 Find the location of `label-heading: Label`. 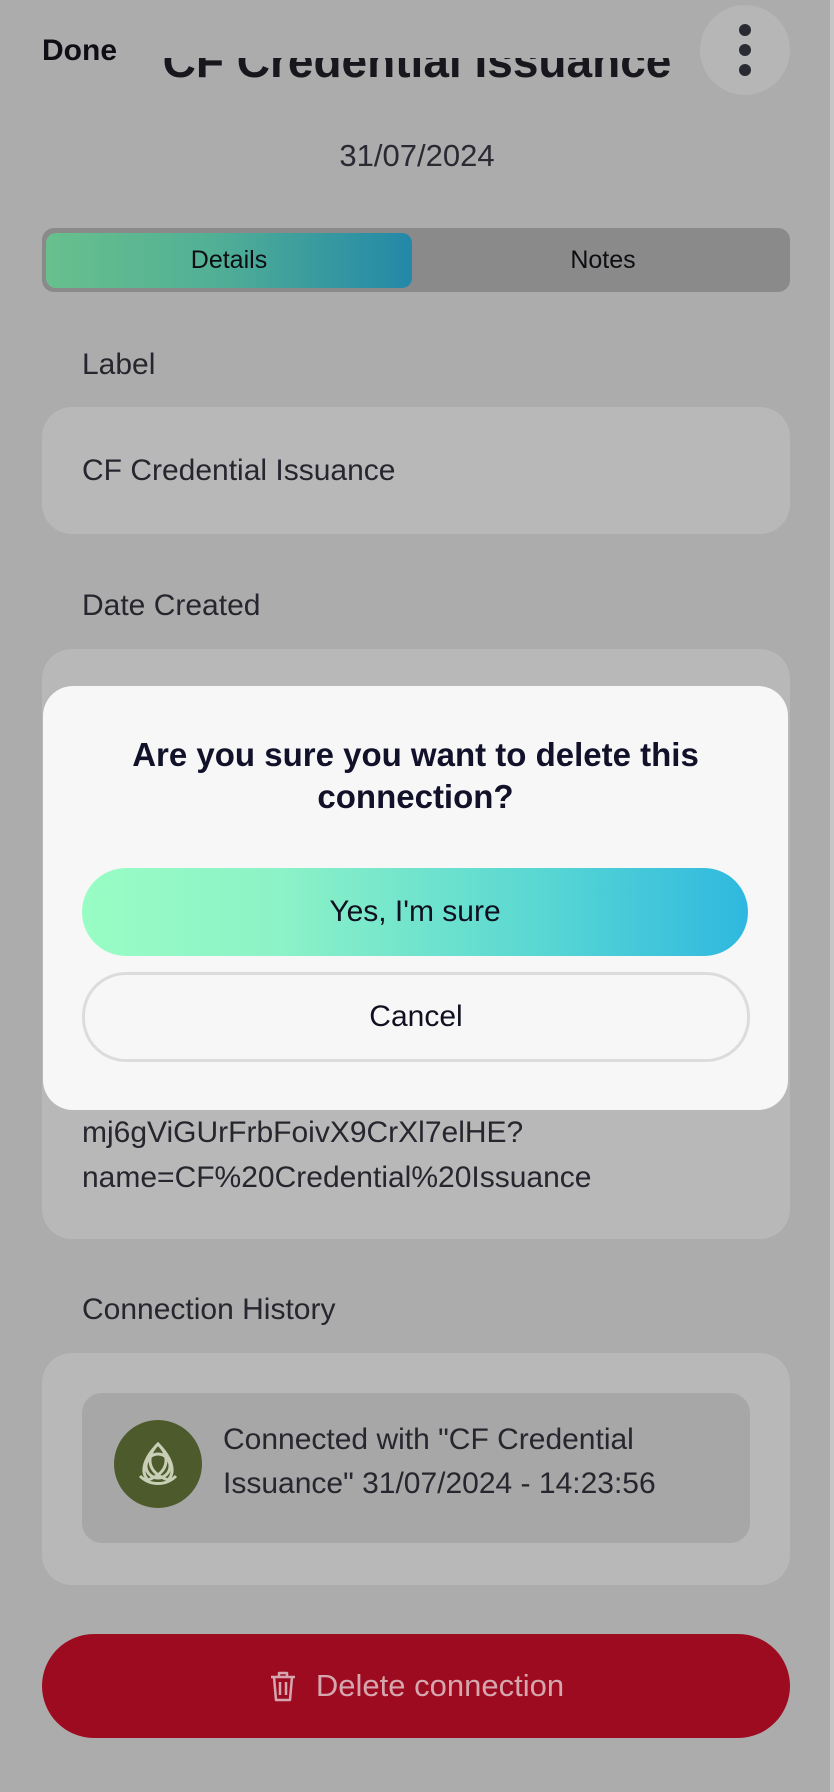

label-heading: Label is located at coordinates (119, 364).